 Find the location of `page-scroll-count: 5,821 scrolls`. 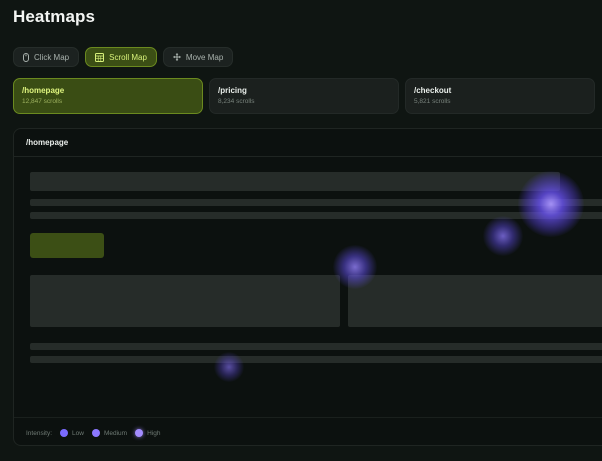

page-scroll-count: 5,821 scrolls is located at coordinates (432, 101).